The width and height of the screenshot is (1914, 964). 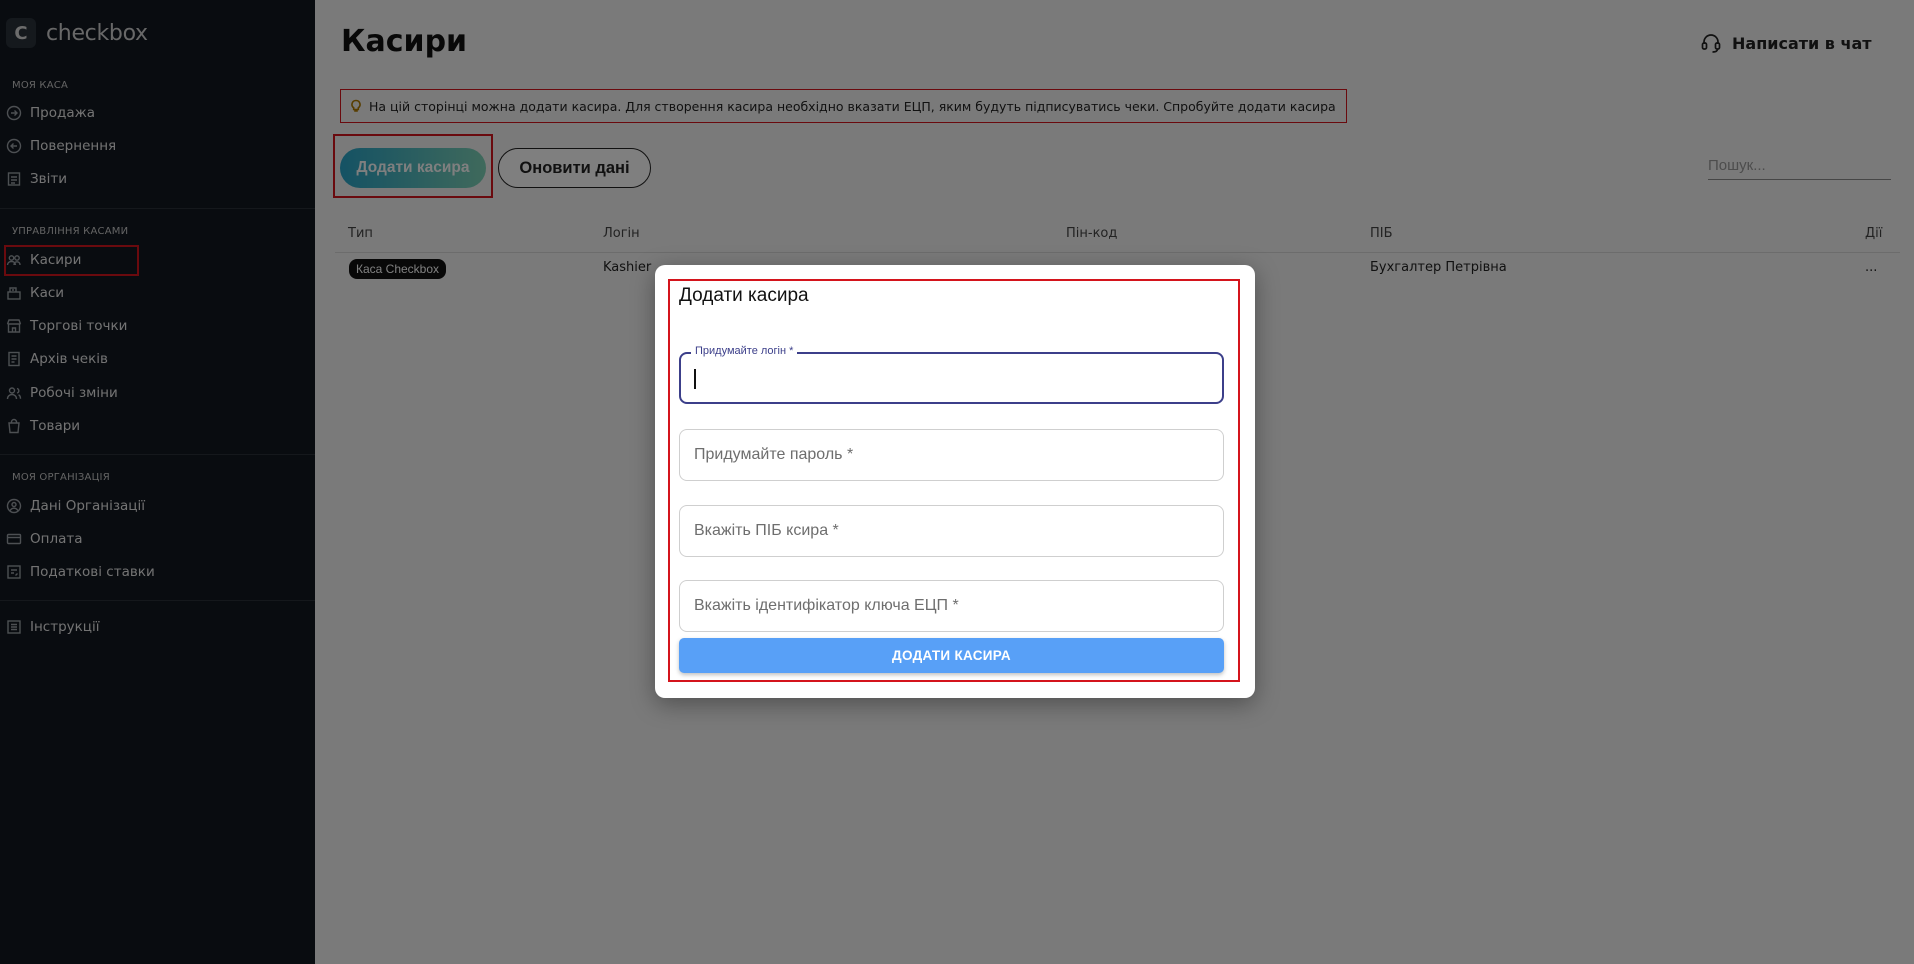 I want to click on password-field, so click(x=951, y=455).